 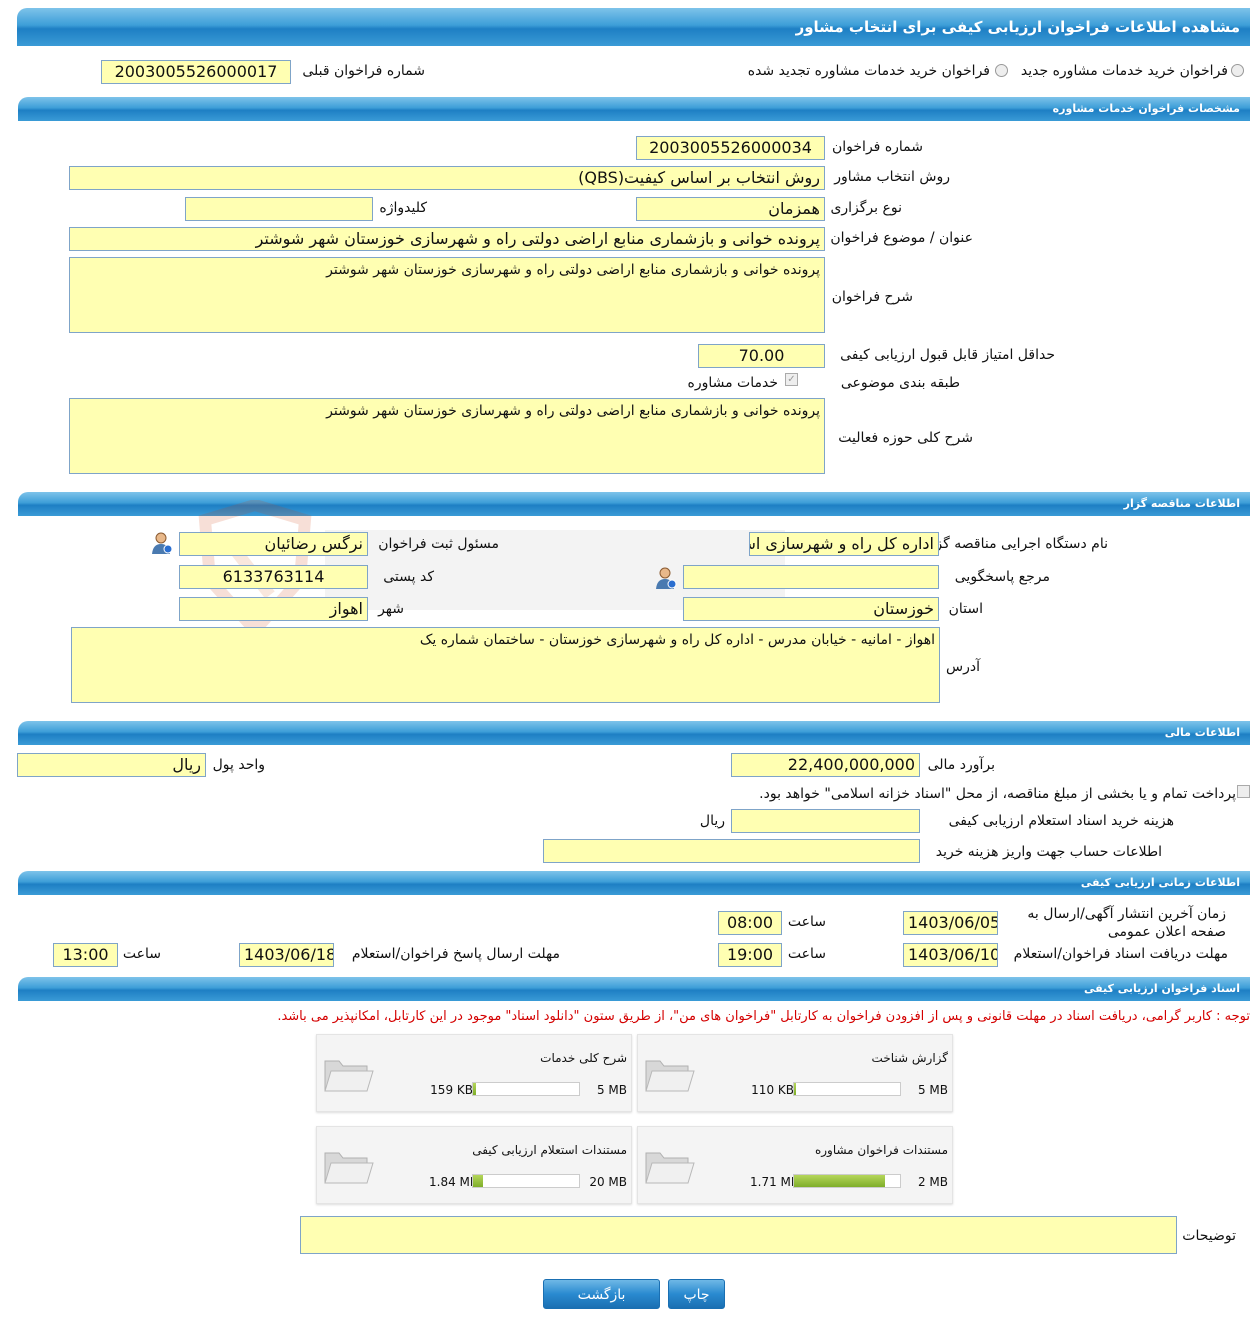 I want to click on fee-label: هزینه خرید اسناد استعلام ارزیابی کیفی, so click(x=1061, y=821).